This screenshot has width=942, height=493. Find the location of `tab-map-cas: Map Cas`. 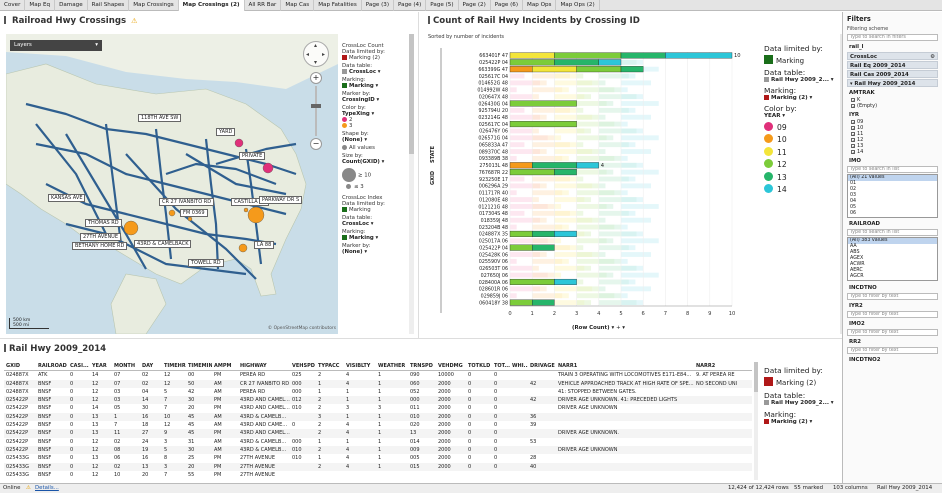

tab-map-cas: Map Cas is located at coordinates (298, 5).